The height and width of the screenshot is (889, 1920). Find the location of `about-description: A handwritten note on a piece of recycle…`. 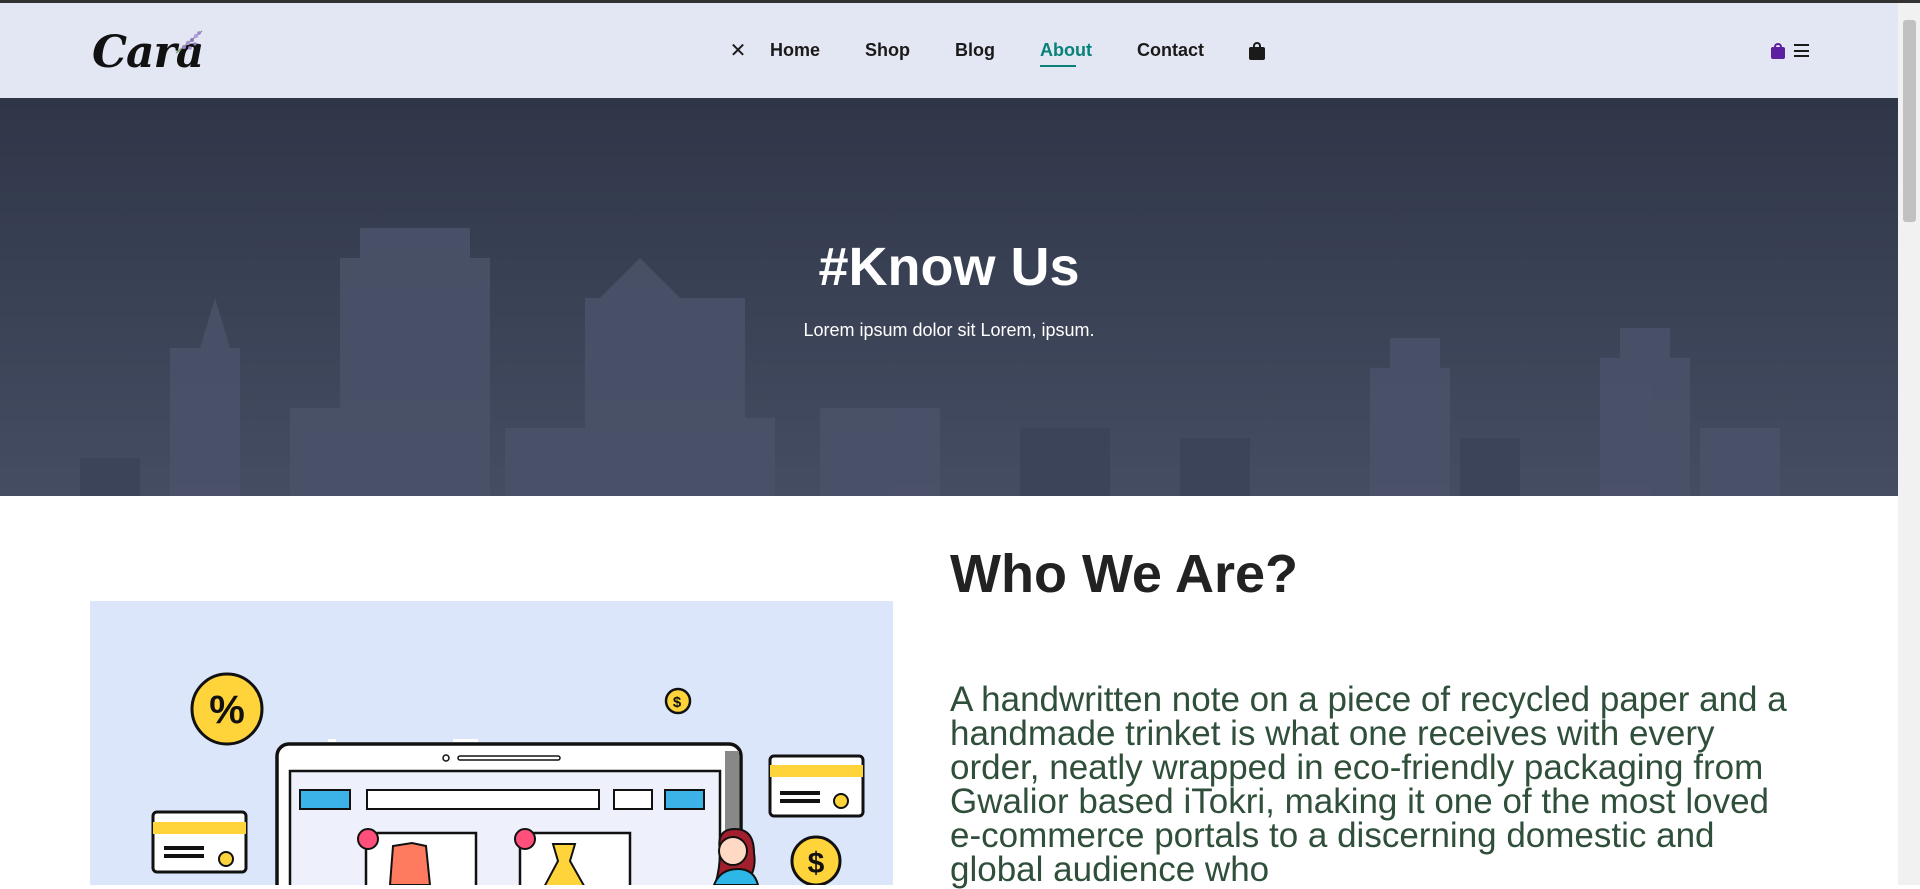

about-description: A handwritten note on a piece of recycle… is located at coordinates (1368, 784).